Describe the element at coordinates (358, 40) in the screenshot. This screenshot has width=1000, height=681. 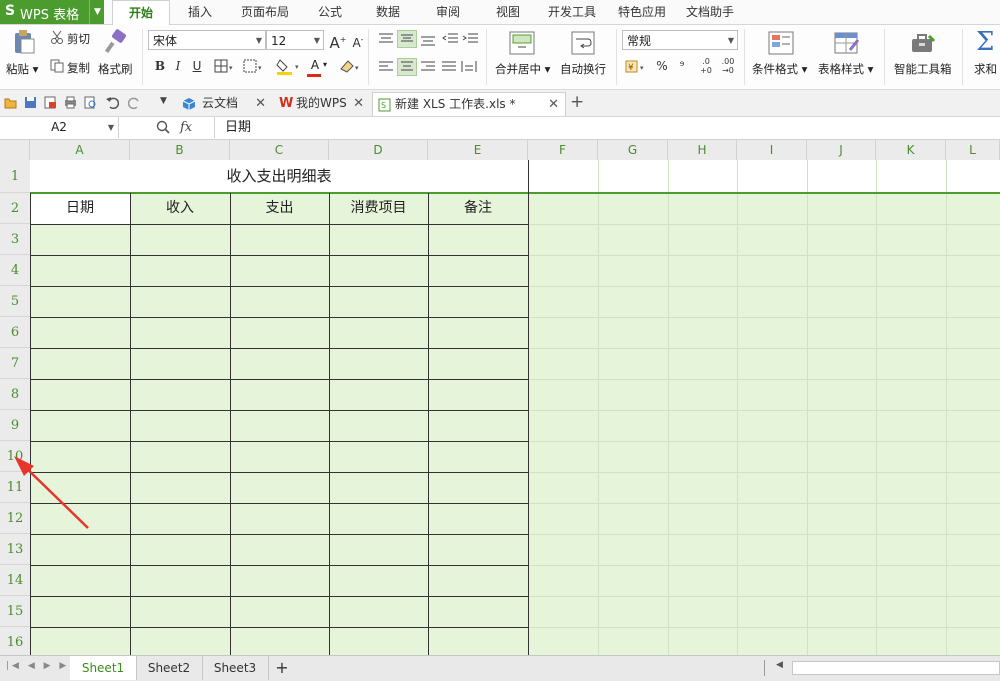
I see `decrease-font-button: A-` at that location.